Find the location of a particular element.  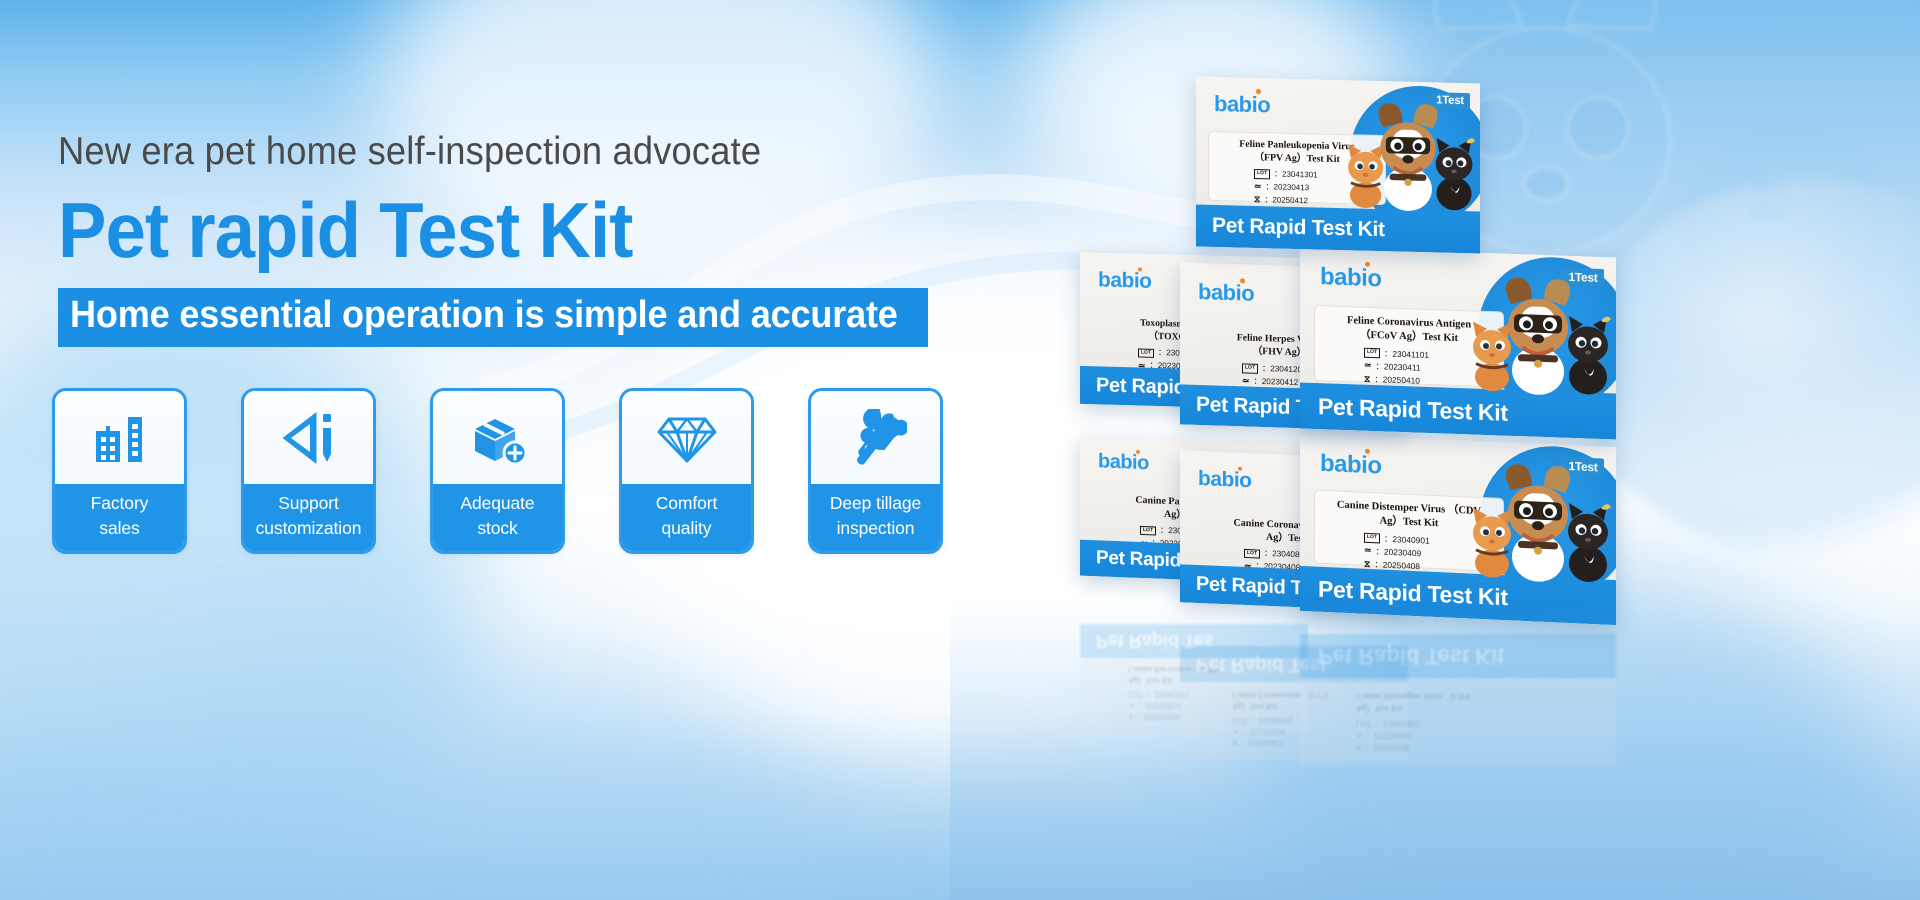

feature-label-line1: Deep tillage is located at coordinates (875, 503).